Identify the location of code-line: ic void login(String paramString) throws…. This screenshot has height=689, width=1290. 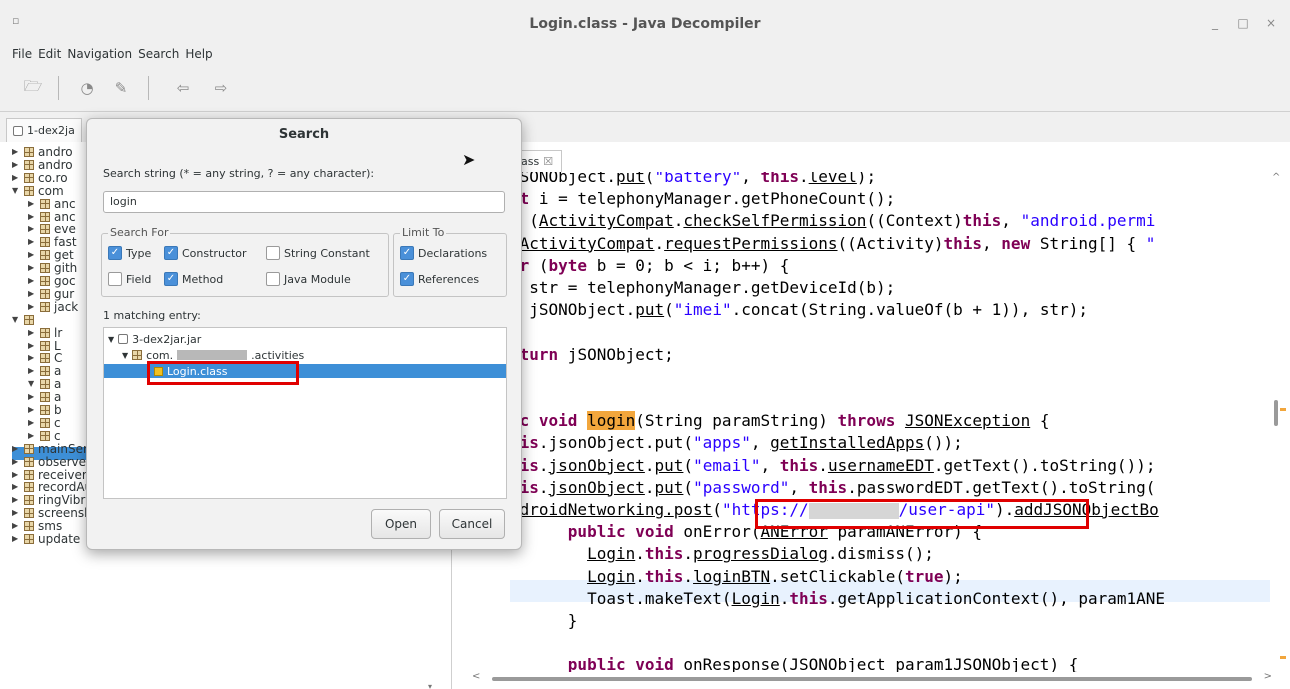
(779, 421).